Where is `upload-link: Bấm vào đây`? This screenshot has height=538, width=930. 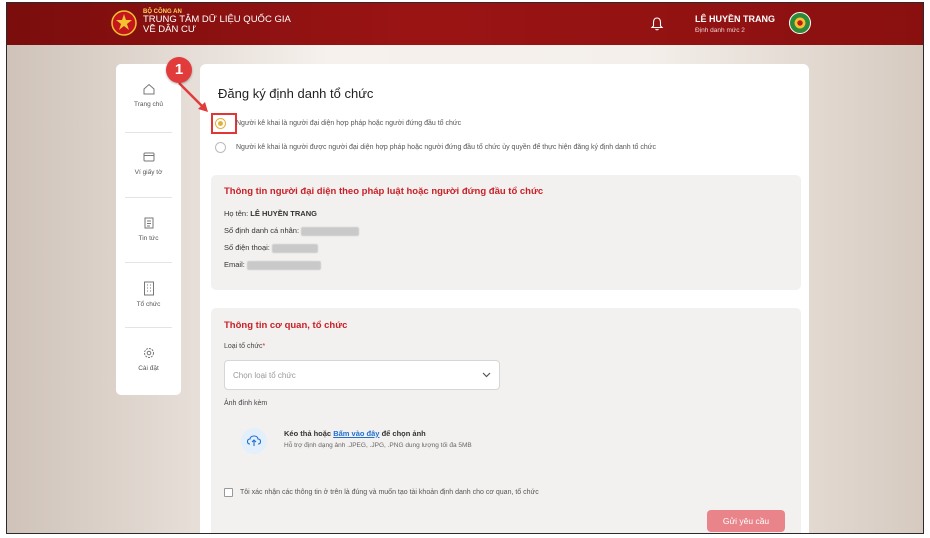 upload-link: Bấm vào đây is located at coordinates (356, 433).